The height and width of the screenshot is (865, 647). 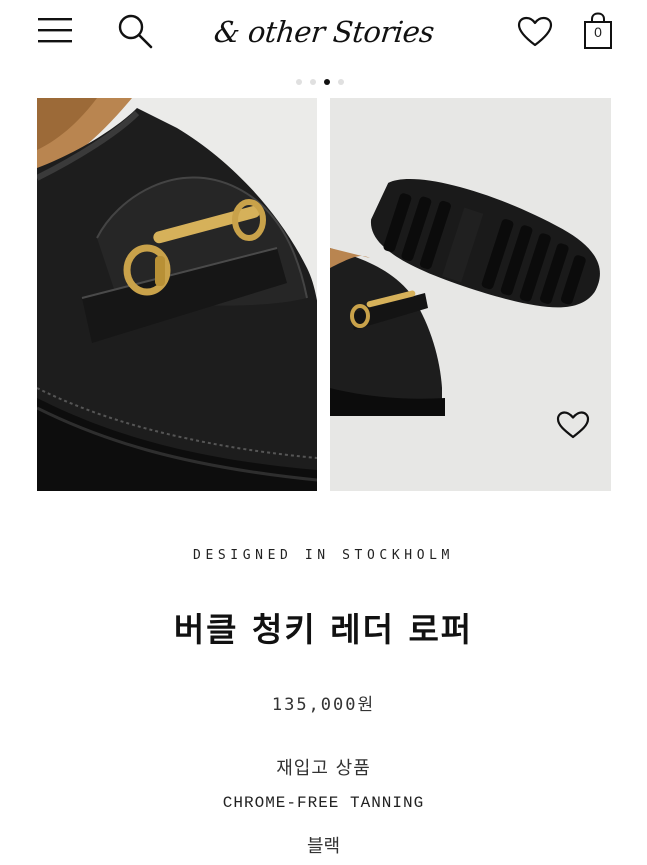 What do you see at coordinates (323, 846) in the screenshot?
I see `product-color: 블랙` at bounding box center [323, 846].